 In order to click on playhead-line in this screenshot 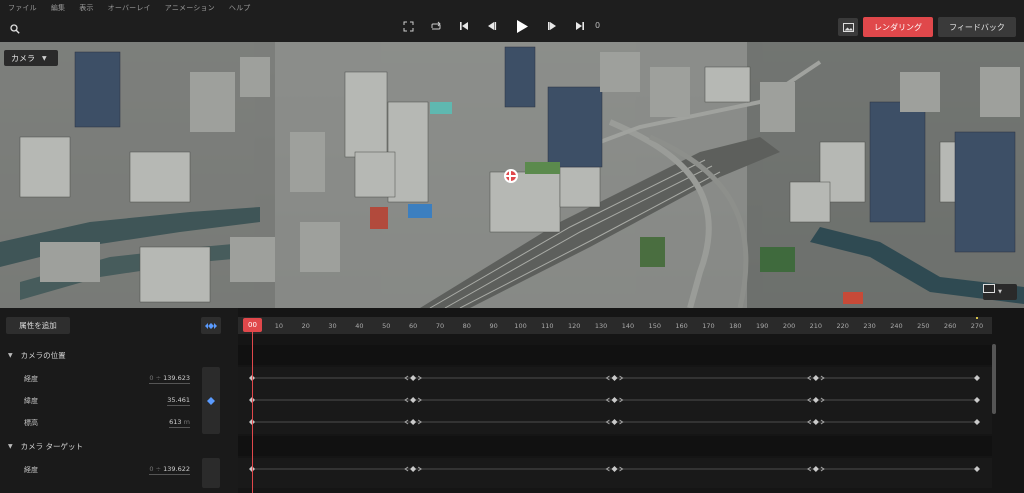, I will do `click(252, 412)`.